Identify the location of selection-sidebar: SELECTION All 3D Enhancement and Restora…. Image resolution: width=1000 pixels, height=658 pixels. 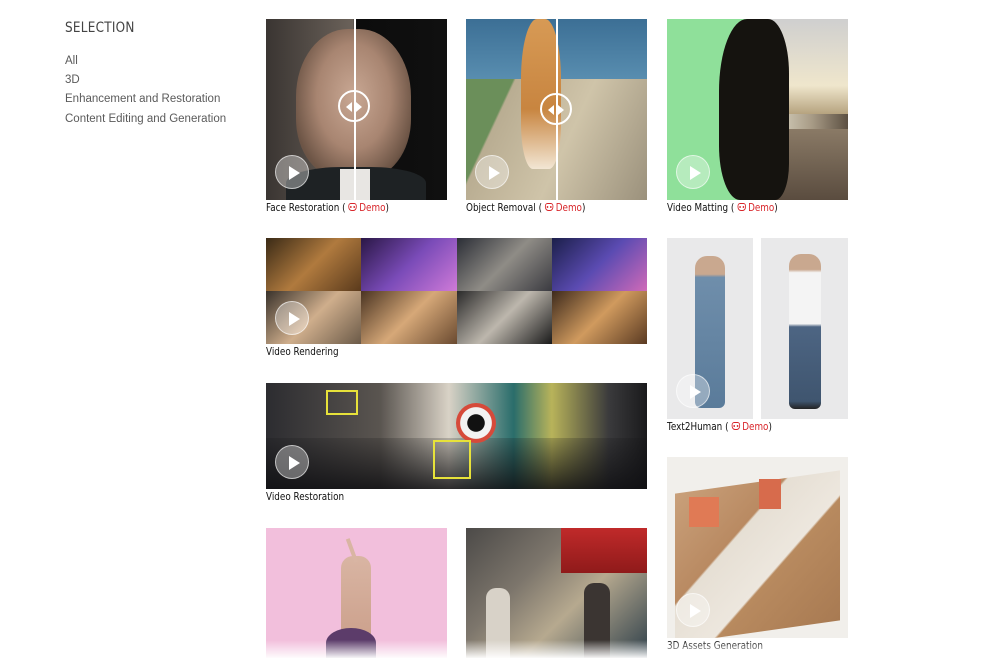
(155, 74).